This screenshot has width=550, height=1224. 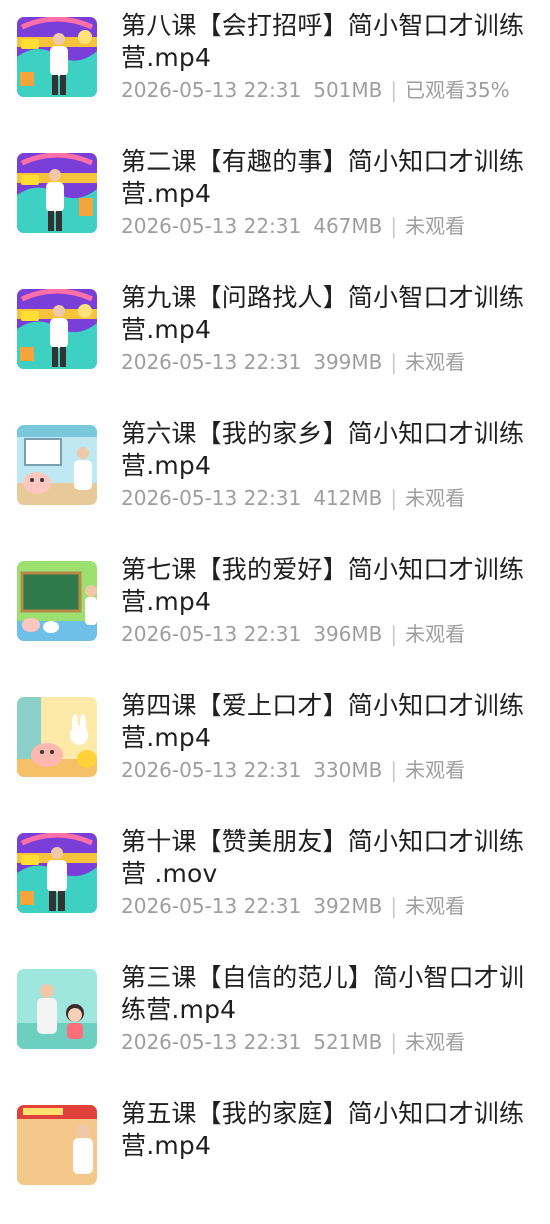 I want to click on video-size: 467MB, so click(x=348, y=226).